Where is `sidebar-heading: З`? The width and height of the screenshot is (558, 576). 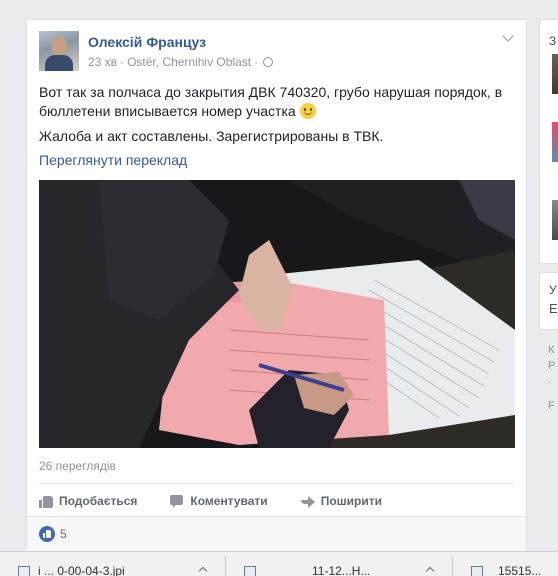 sidebar-heading: З is located at coordinates (553, 41).